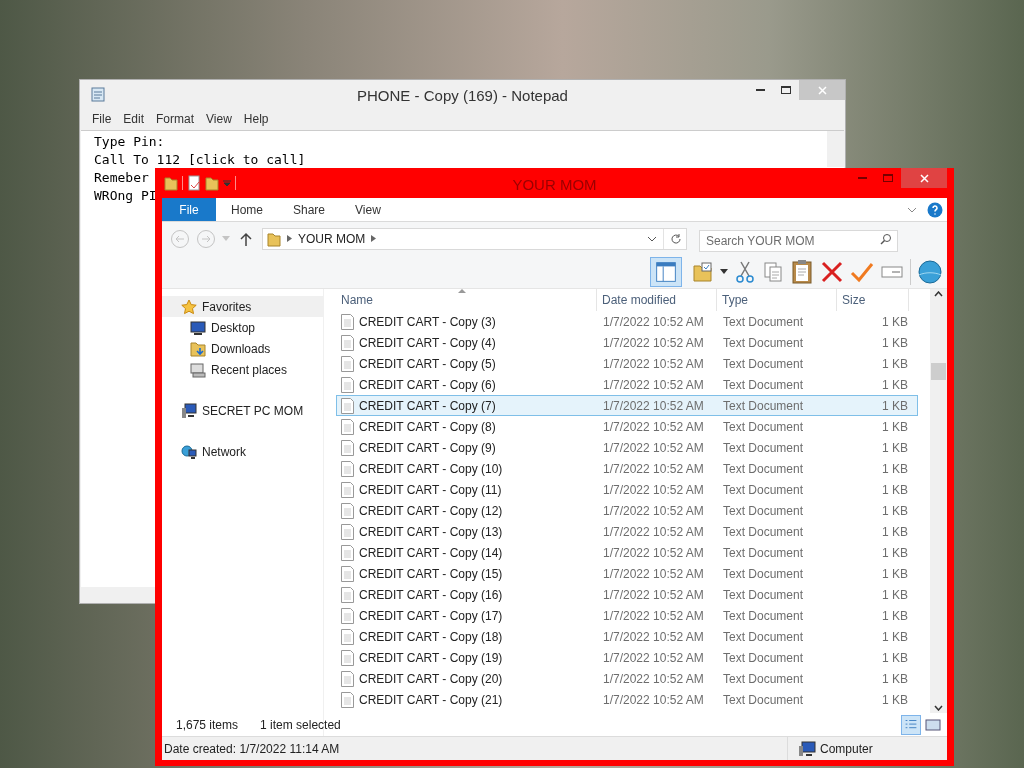  I want to click on file-name: CREDIT CART - Copy (16), so click(431, 595).